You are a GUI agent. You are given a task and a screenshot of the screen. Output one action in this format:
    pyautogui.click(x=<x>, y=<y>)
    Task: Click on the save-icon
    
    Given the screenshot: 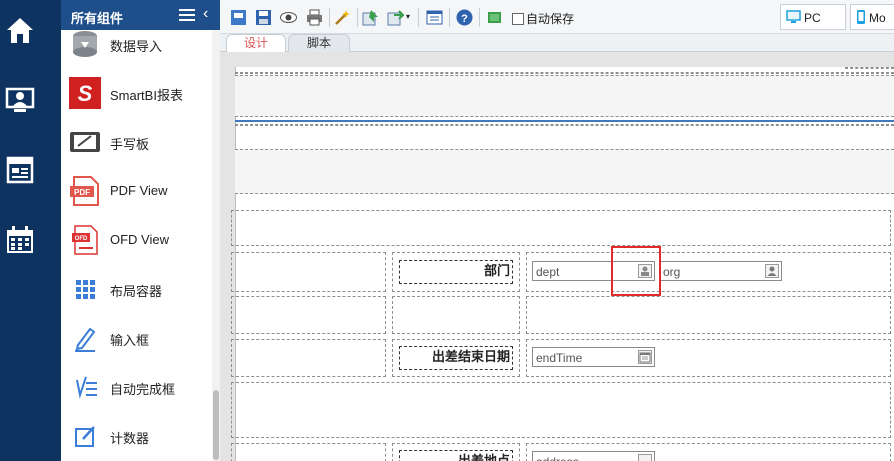 What is the action you would take?
    pyautogui.click(x=263, y=17)
    